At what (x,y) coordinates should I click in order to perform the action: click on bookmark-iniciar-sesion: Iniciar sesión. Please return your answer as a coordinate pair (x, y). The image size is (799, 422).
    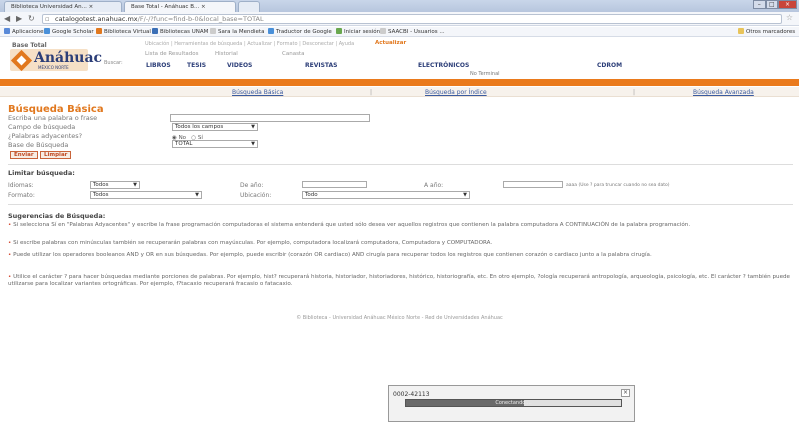
    Looking at the image, I should click on (358, 31).